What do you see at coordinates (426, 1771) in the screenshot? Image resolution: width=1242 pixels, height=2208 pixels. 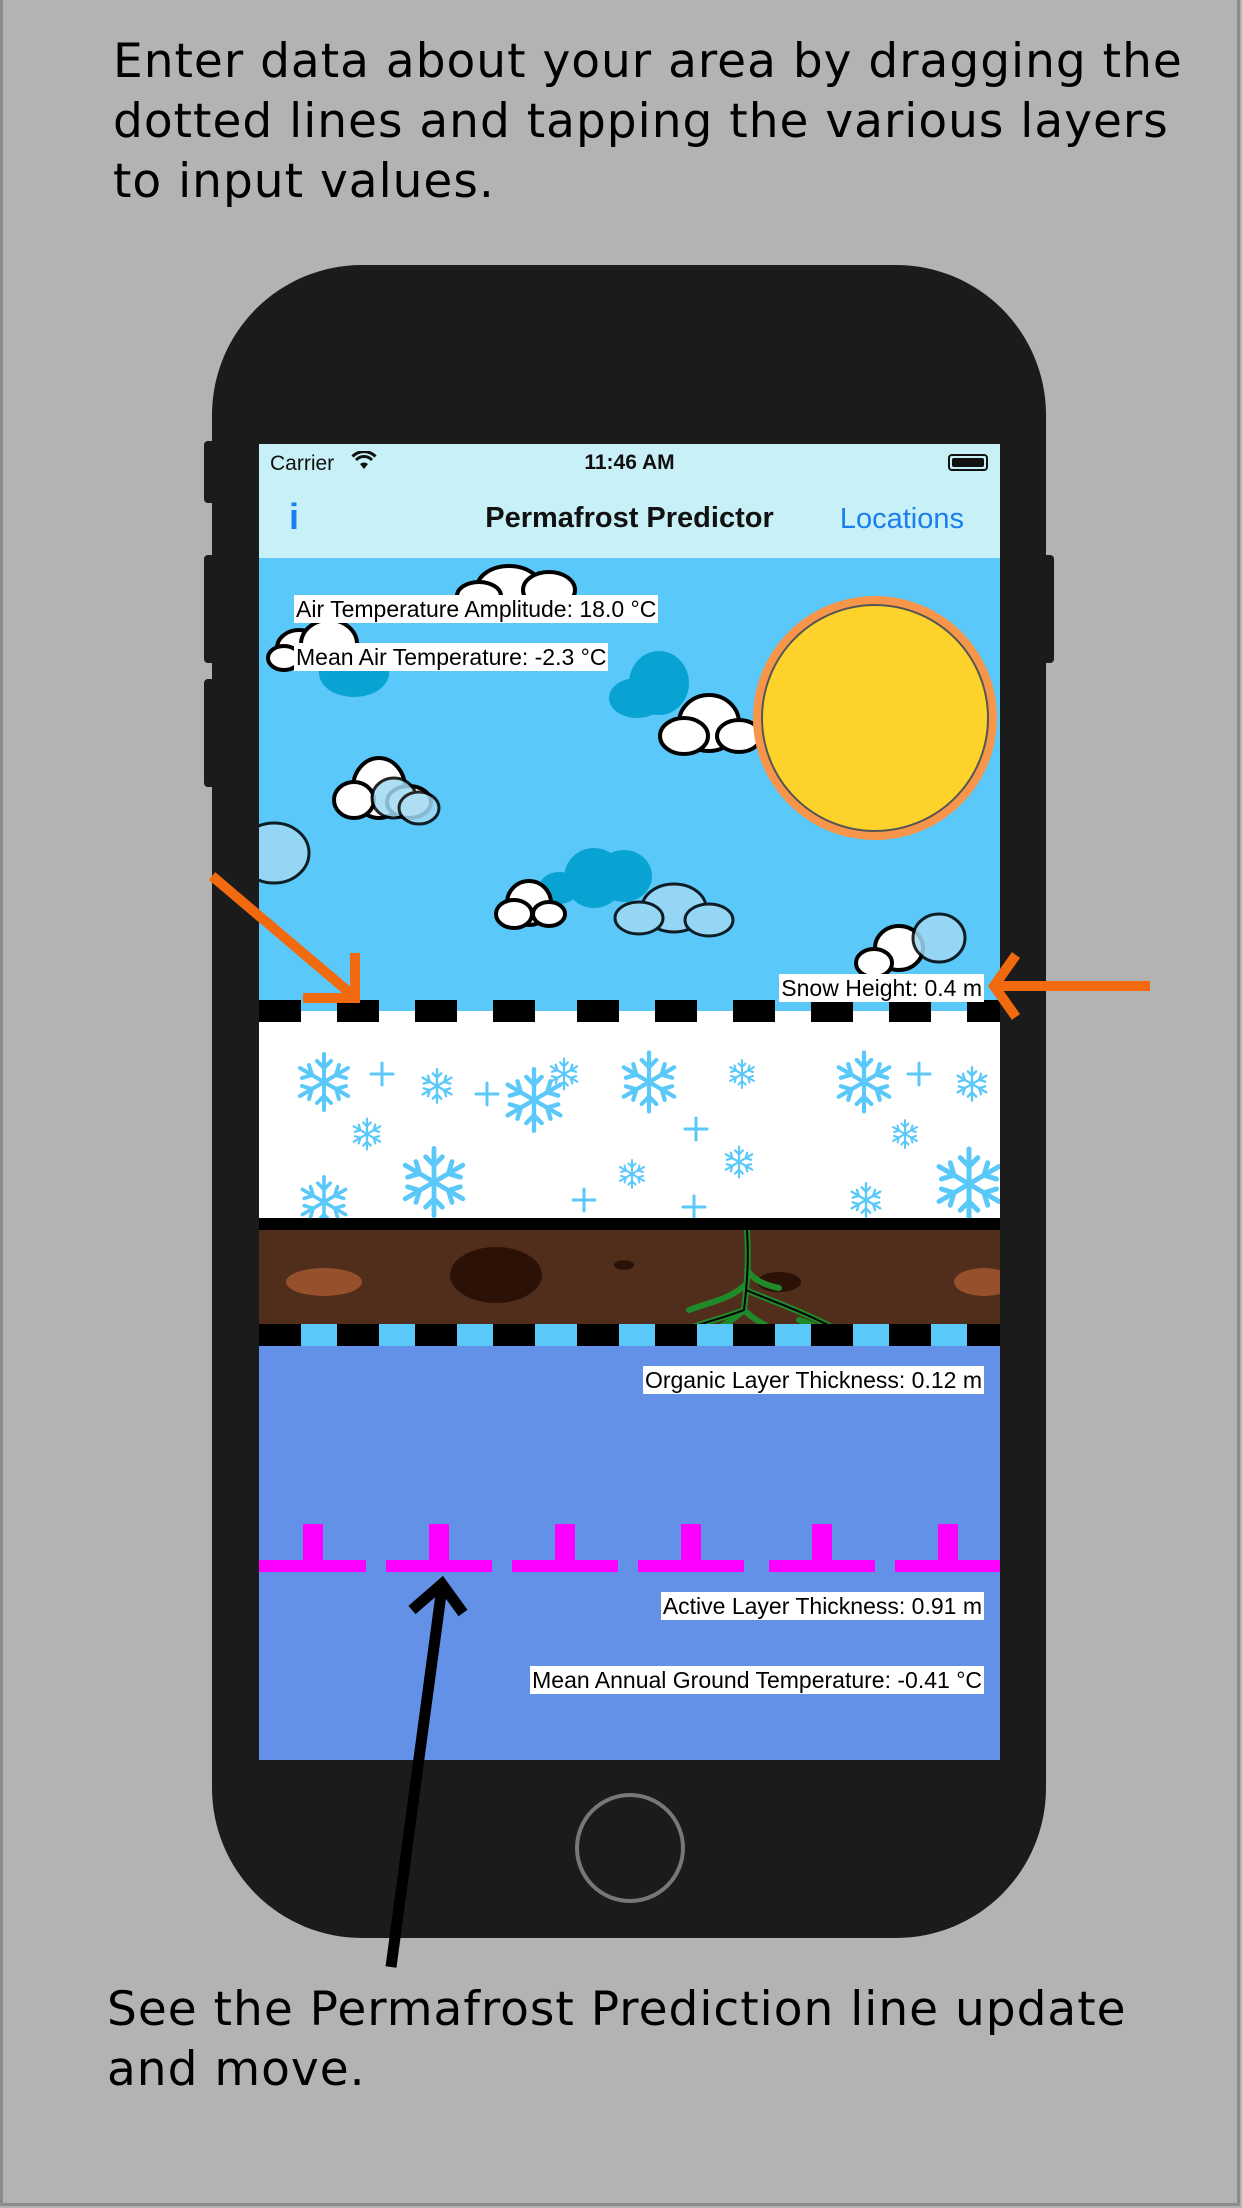 I see `black-arrow-icon` at bounding box center [426, 1771].